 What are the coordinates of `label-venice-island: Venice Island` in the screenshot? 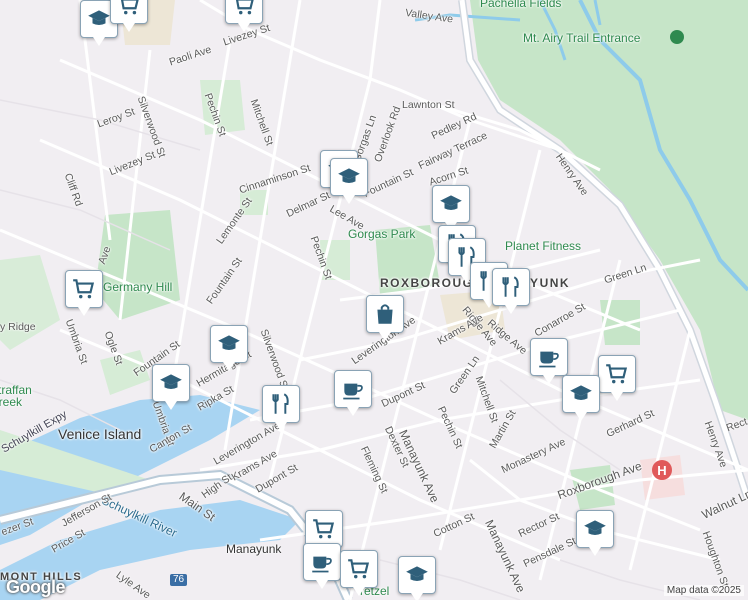 It's located at (100, 434).